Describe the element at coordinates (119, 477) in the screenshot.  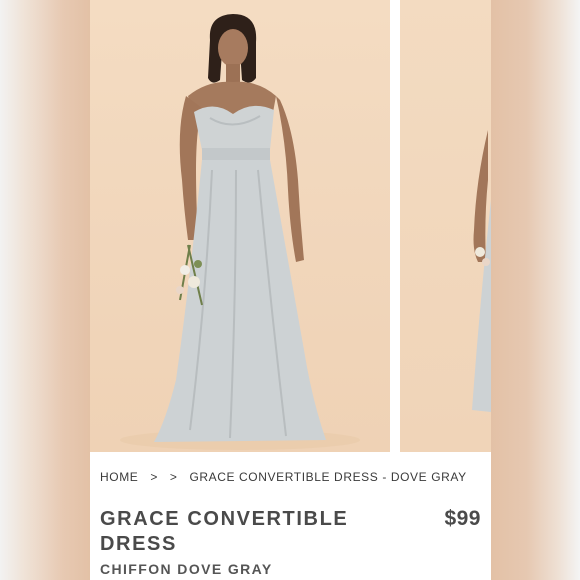
I see `breadcrumb-home-link: HOME` at that location.